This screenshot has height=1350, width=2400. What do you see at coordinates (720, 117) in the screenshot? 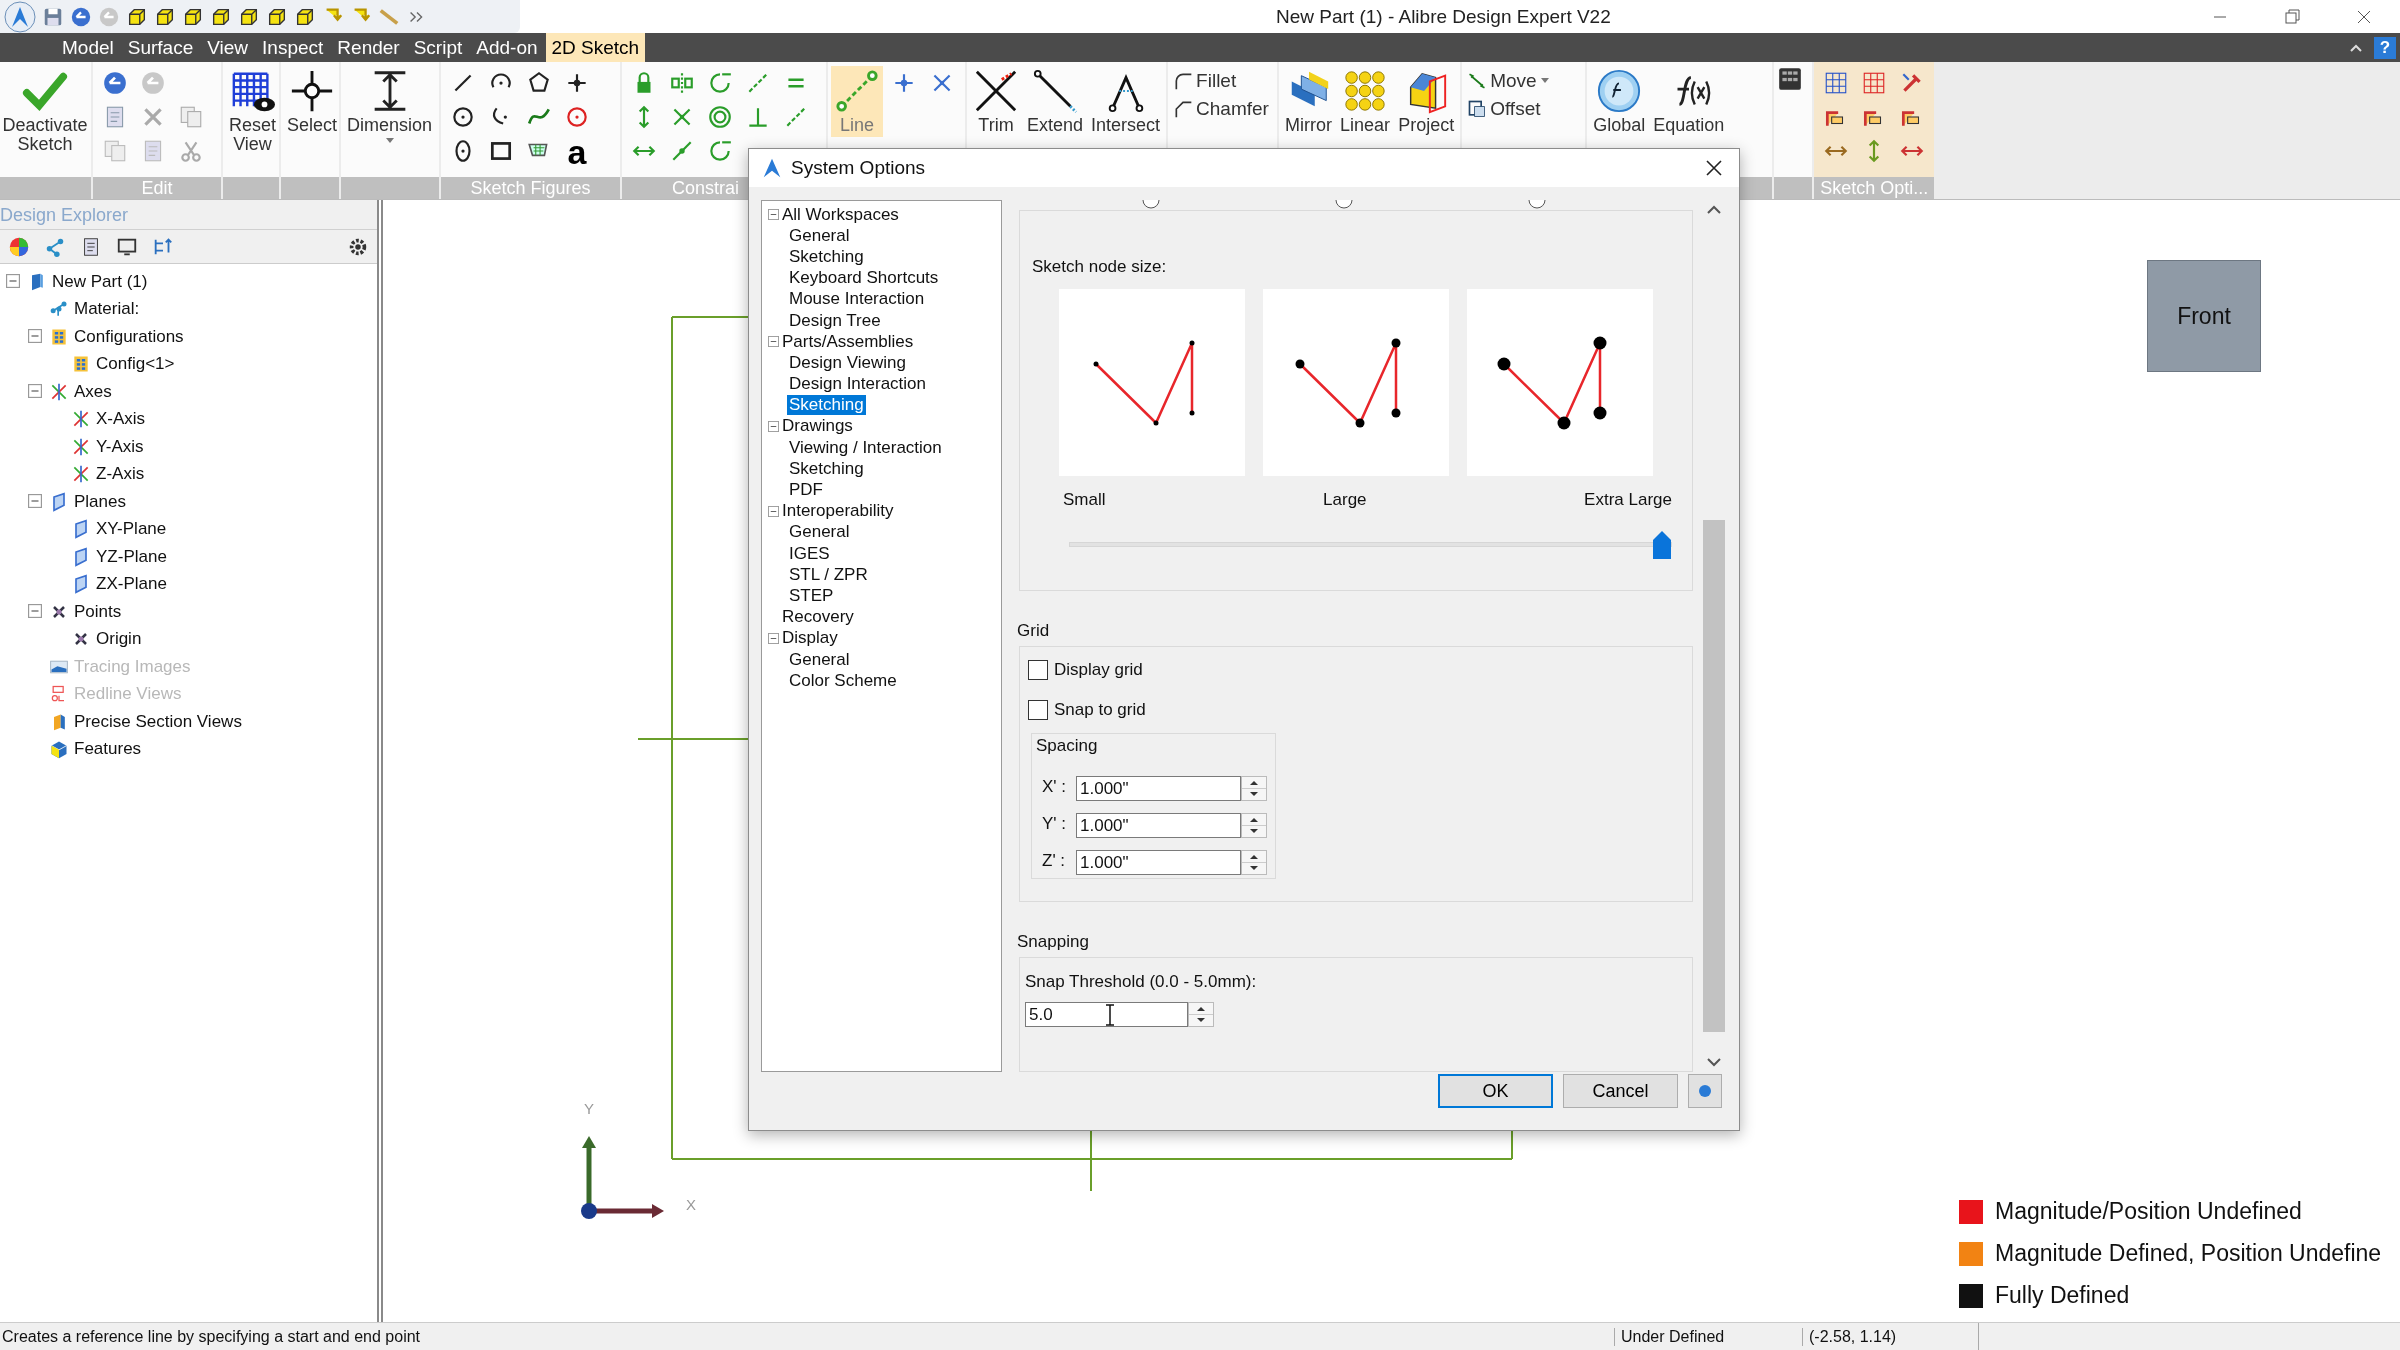
I see `concentric-circles-icon` at bounding box center [720, 117].